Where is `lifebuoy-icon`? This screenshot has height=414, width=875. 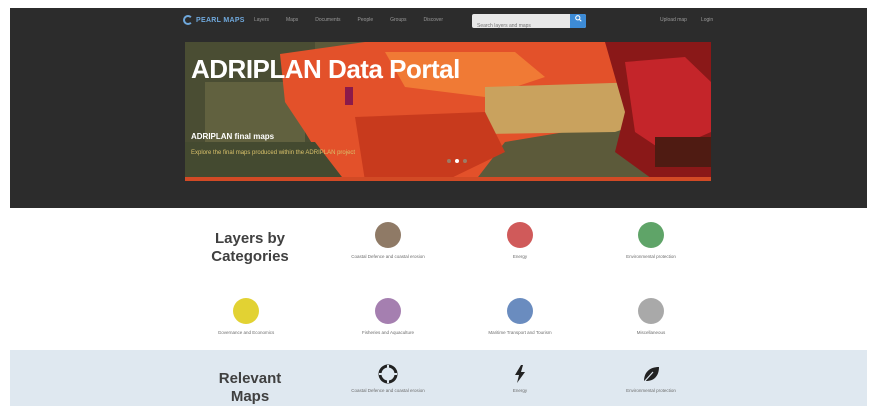
lifebuoy-icon is located at coordinates (388, 374).